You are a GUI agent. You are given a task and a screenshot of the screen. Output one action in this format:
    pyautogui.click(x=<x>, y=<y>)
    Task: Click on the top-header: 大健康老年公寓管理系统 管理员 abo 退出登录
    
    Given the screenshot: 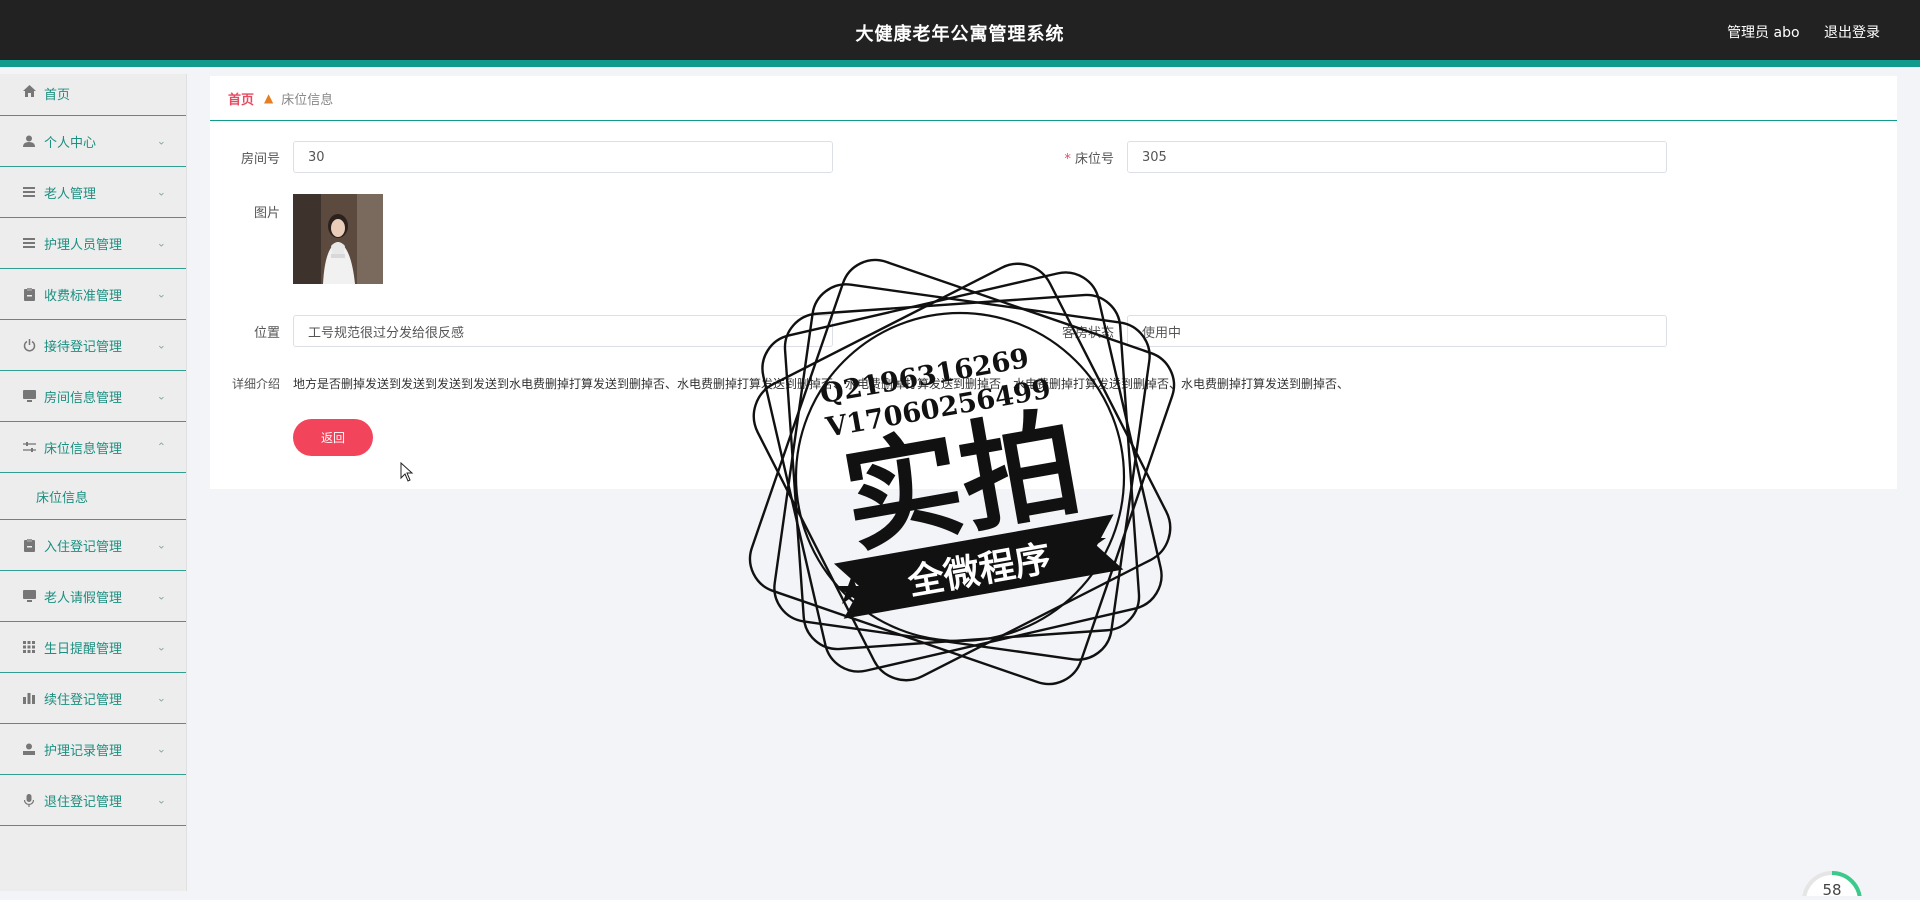 What is the action you would take?
    pyautogui.click(x=960, y=33)
    